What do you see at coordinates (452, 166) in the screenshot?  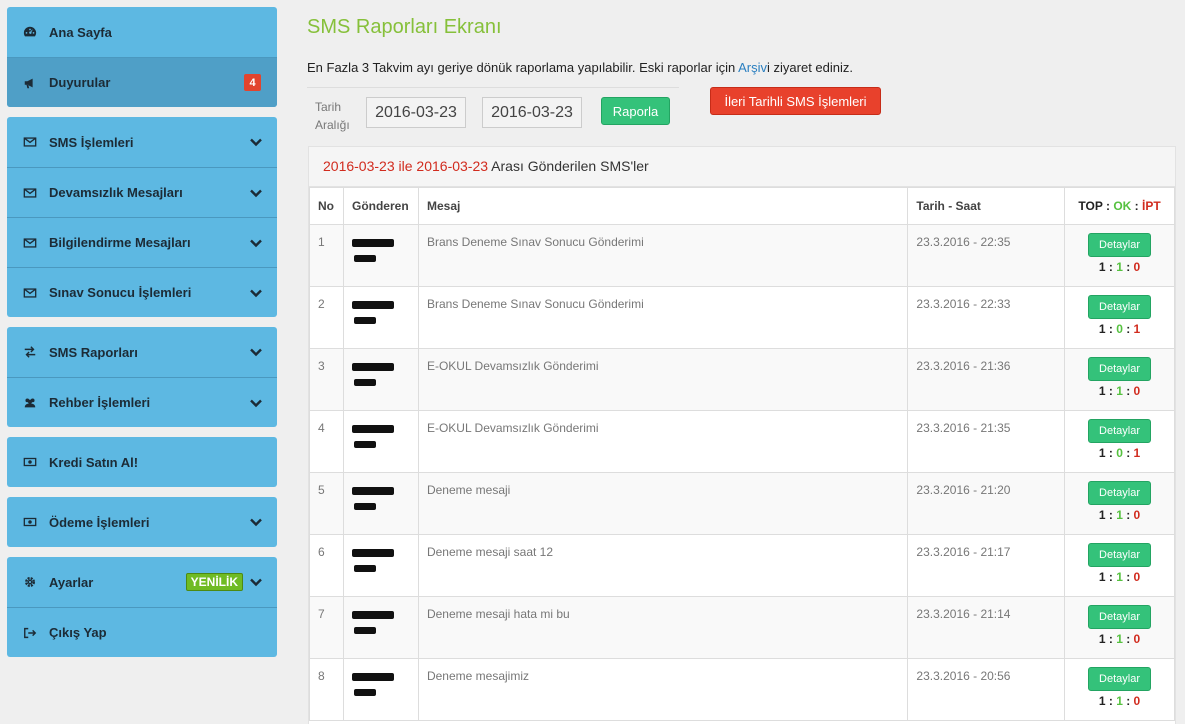 I see `panel-date-to: 2016-03-23` at bounding box center [452, 166].